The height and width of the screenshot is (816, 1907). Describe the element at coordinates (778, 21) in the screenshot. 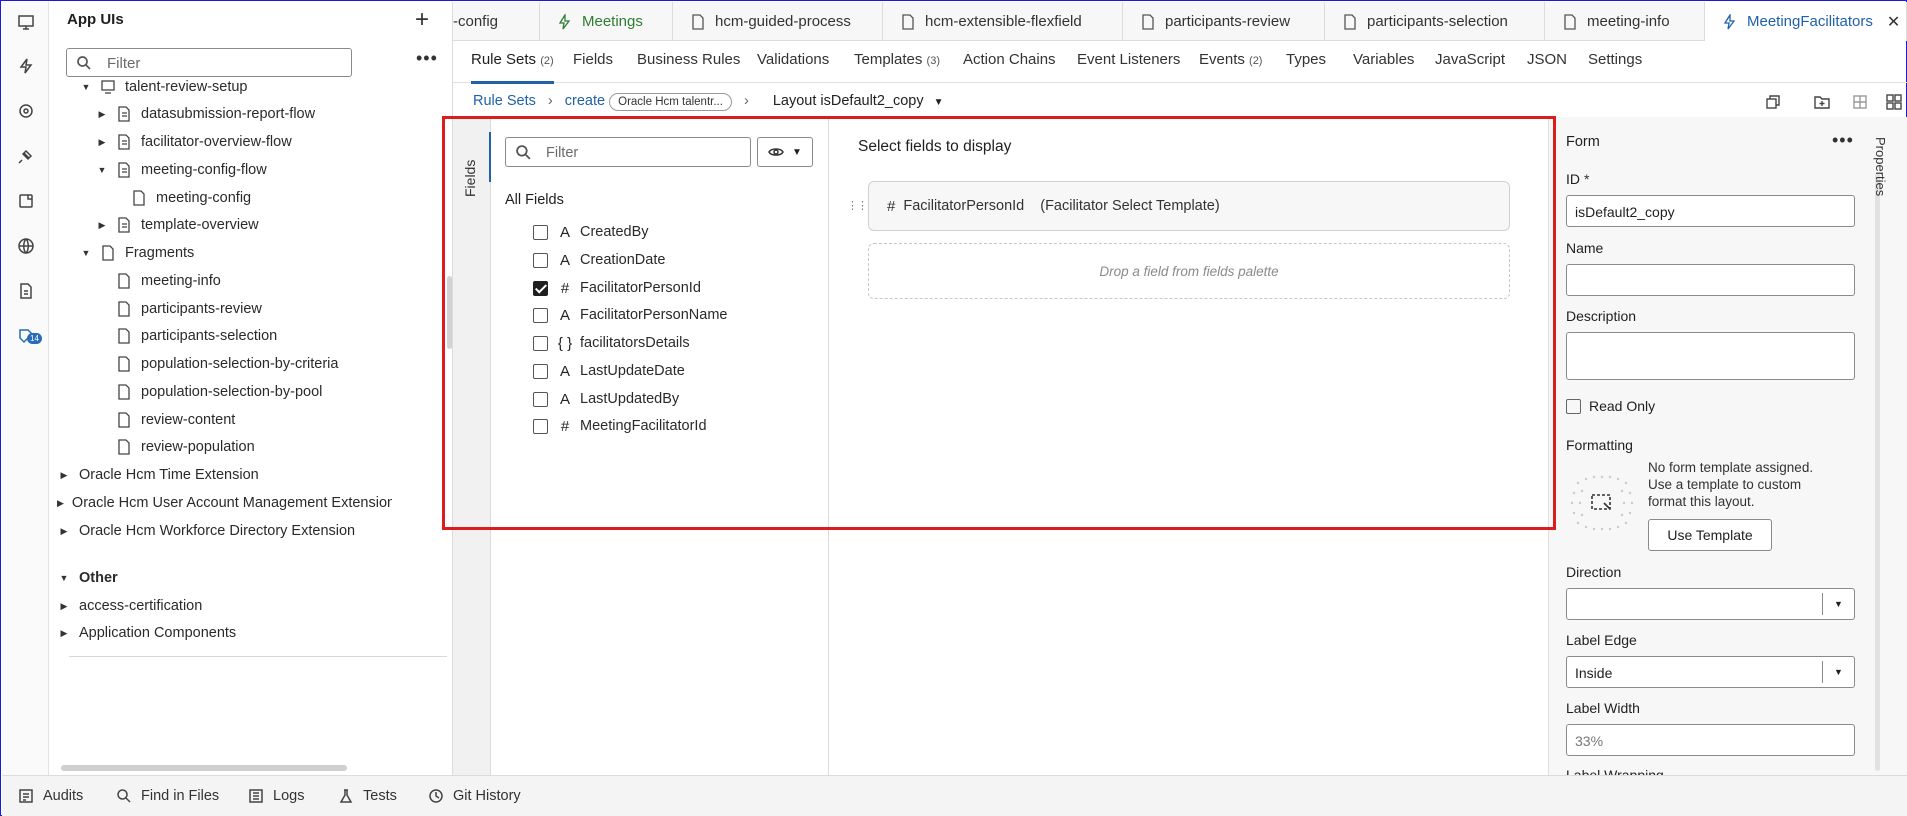

I see `tab-hcm-guided-process: hcm-guided-process` at that location.